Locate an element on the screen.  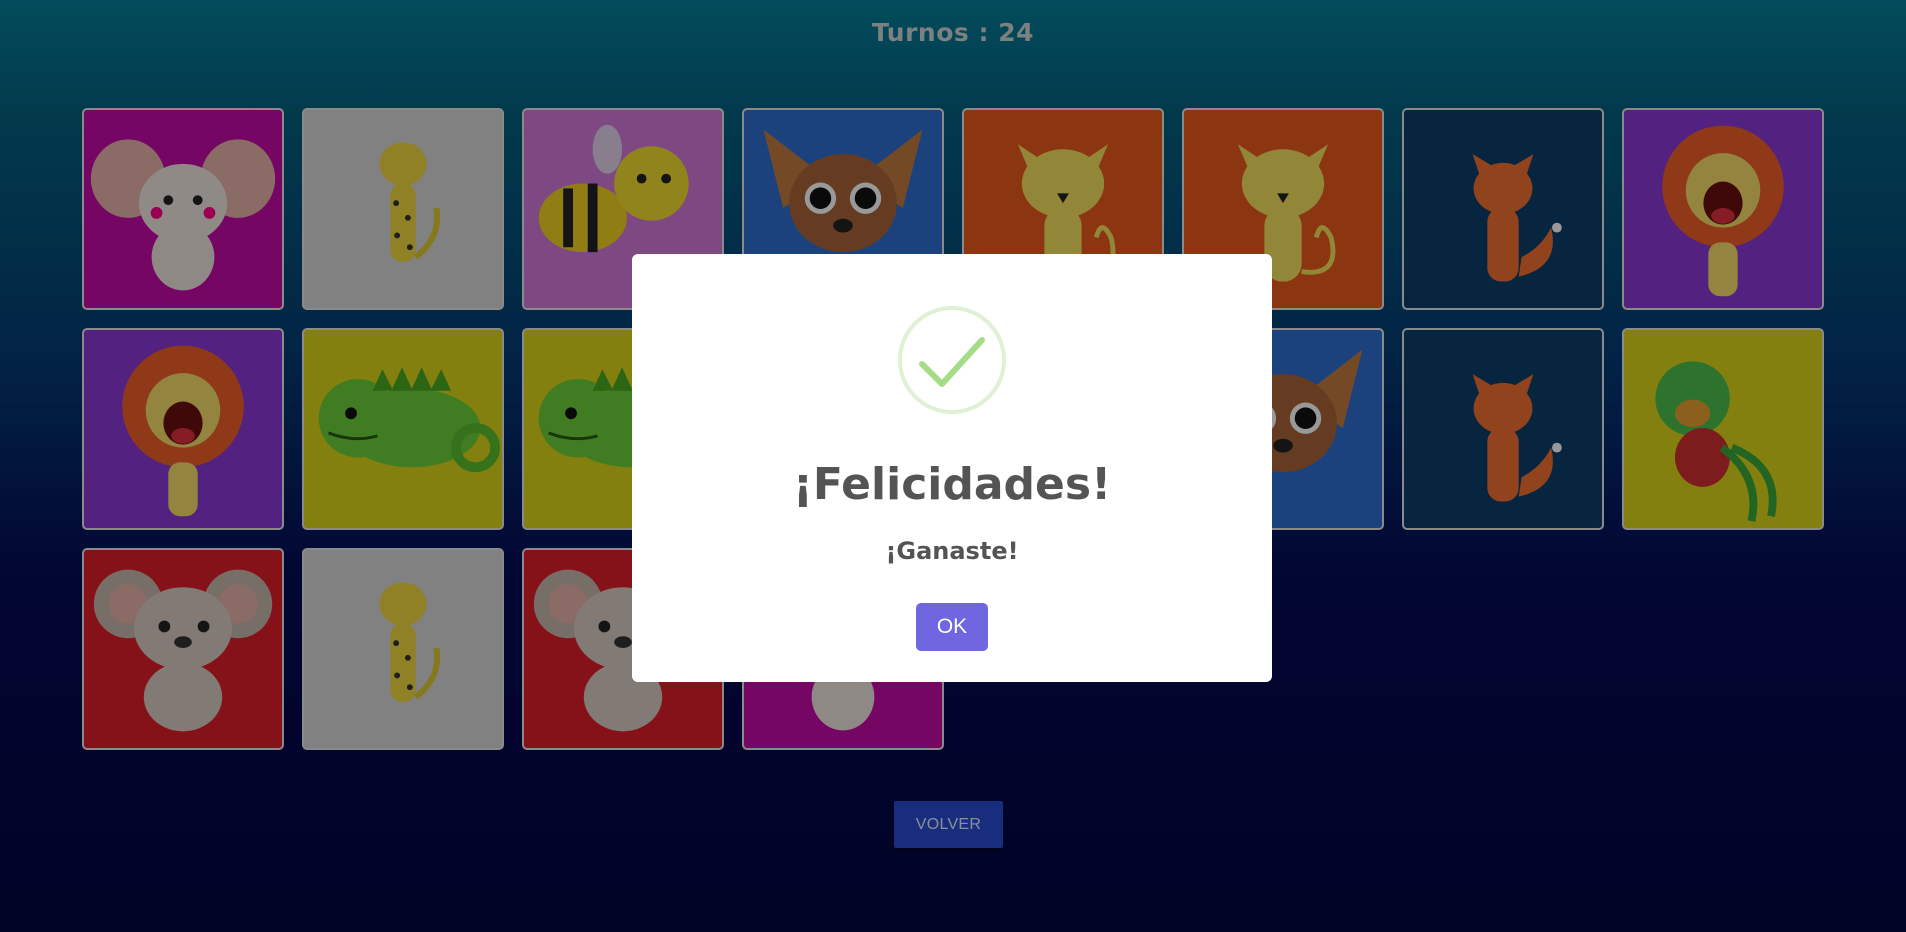
success-check-icon is located at coordinates (952, 360).